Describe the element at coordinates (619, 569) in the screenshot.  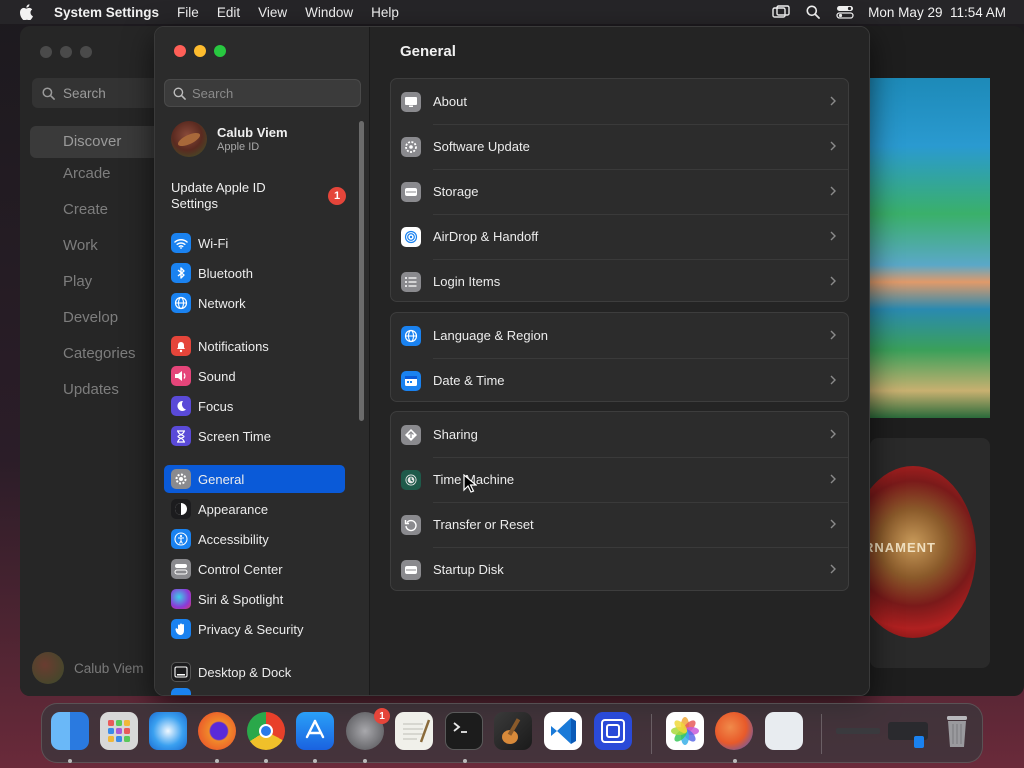
I see `row-startup-disk: Startup Disk` at that location.